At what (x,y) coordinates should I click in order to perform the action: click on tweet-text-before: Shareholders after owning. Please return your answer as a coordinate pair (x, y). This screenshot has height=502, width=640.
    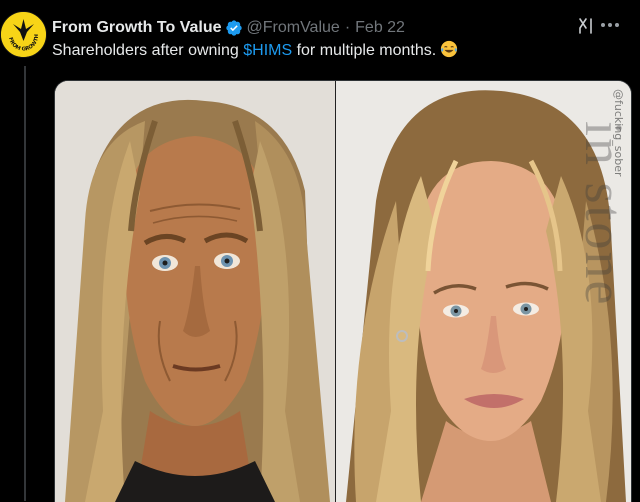
    Looking at the image, I should click on (148, 50).